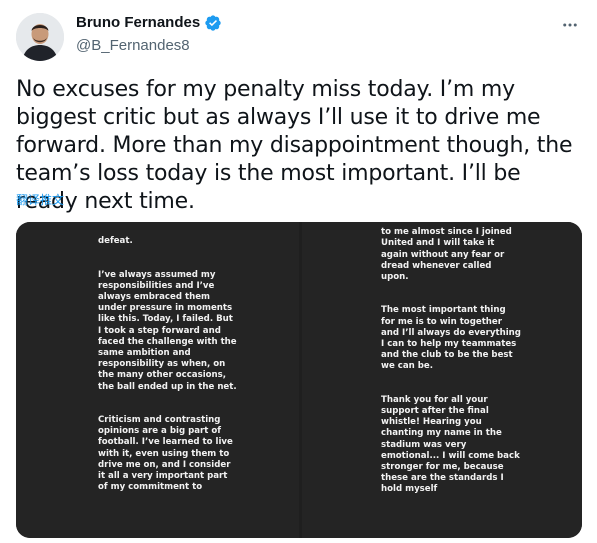 The width and height of the screenshot is (597, 543). Describe the element at coordinates (138, 23) in the screenshot. I see `author-display-name: Bruno Fernandes` at that location.